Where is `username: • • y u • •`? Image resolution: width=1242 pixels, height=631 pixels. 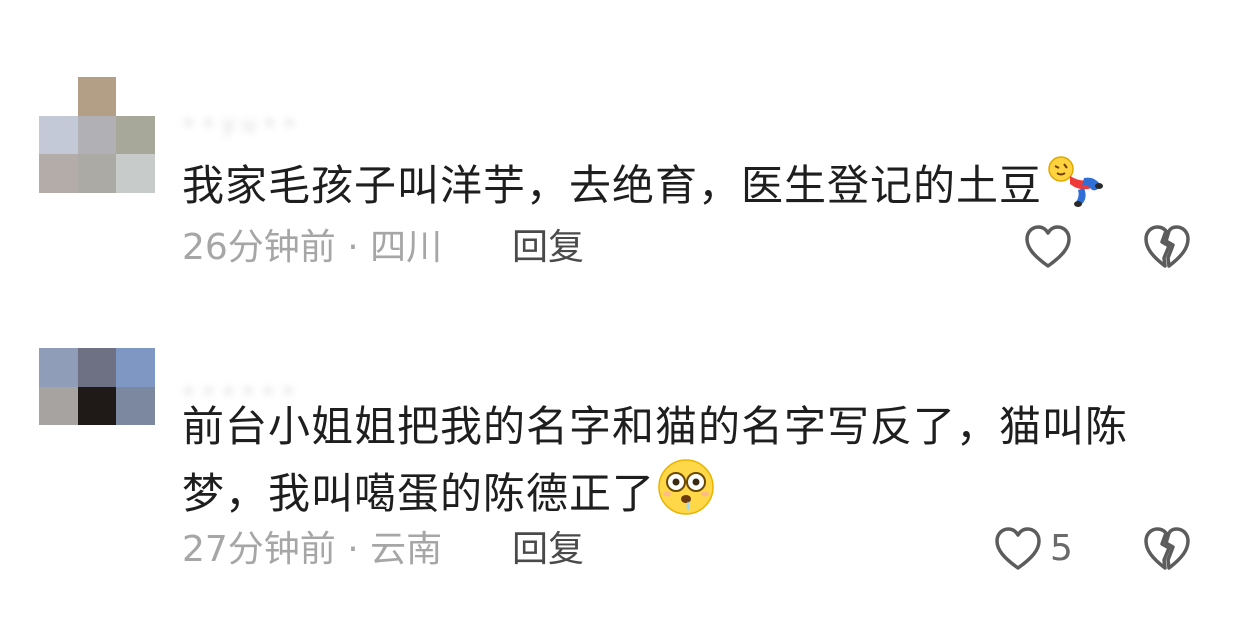 username: • • y u • • is located at coordinates (239, 124).